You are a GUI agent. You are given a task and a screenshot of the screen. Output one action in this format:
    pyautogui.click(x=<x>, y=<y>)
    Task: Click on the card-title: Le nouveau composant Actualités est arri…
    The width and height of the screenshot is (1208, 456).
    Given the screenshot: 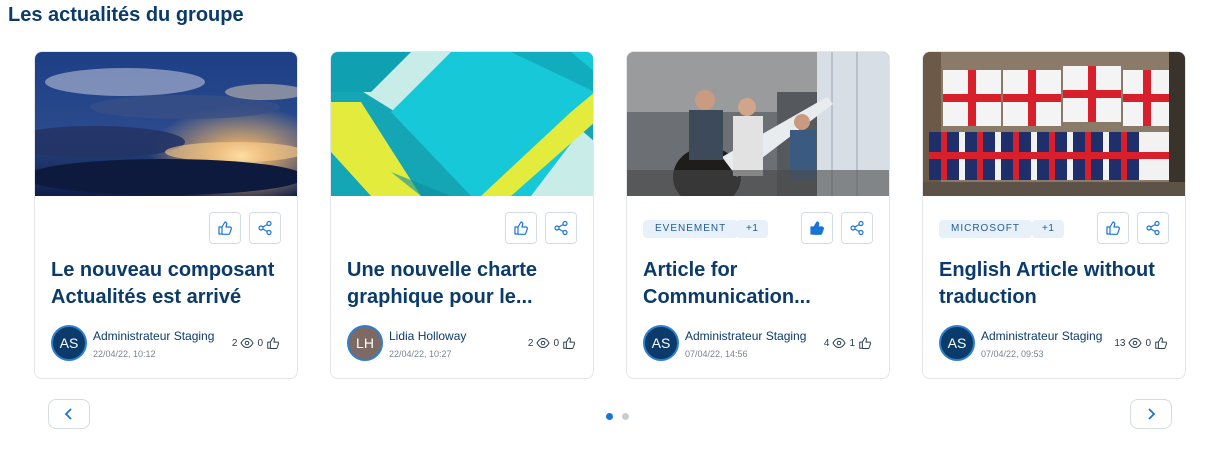 What is the action you would take?
    pyautogui.click(x=168, y=284)
    